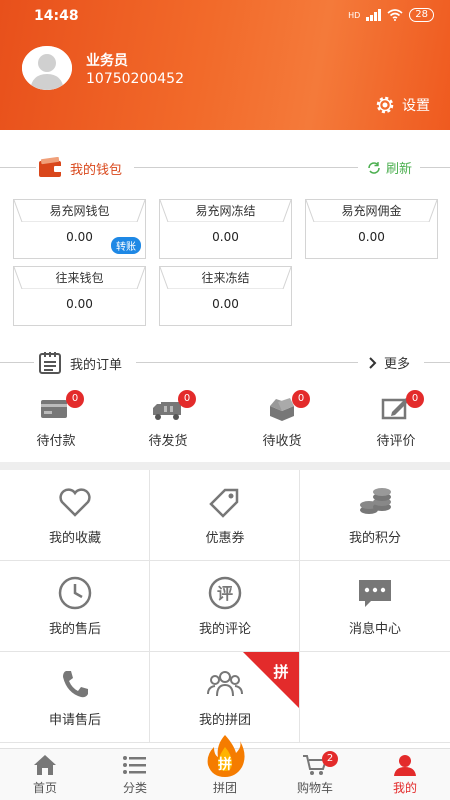 This screenshot has width=450, height=800. What do you see at coordinates (168, 441) in the screenshot?
I see `order-label: 待发货` at bounding box center [168, 441].